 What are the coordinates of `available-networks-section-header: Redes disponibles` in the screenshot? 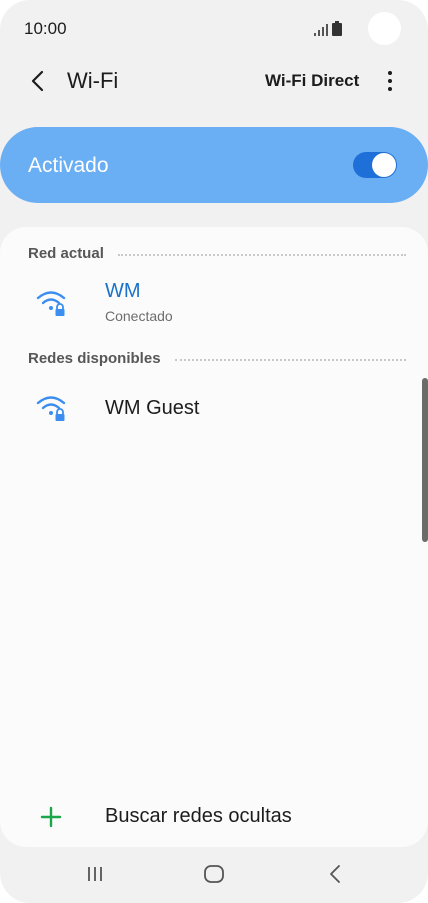 It's located at (217, 358).